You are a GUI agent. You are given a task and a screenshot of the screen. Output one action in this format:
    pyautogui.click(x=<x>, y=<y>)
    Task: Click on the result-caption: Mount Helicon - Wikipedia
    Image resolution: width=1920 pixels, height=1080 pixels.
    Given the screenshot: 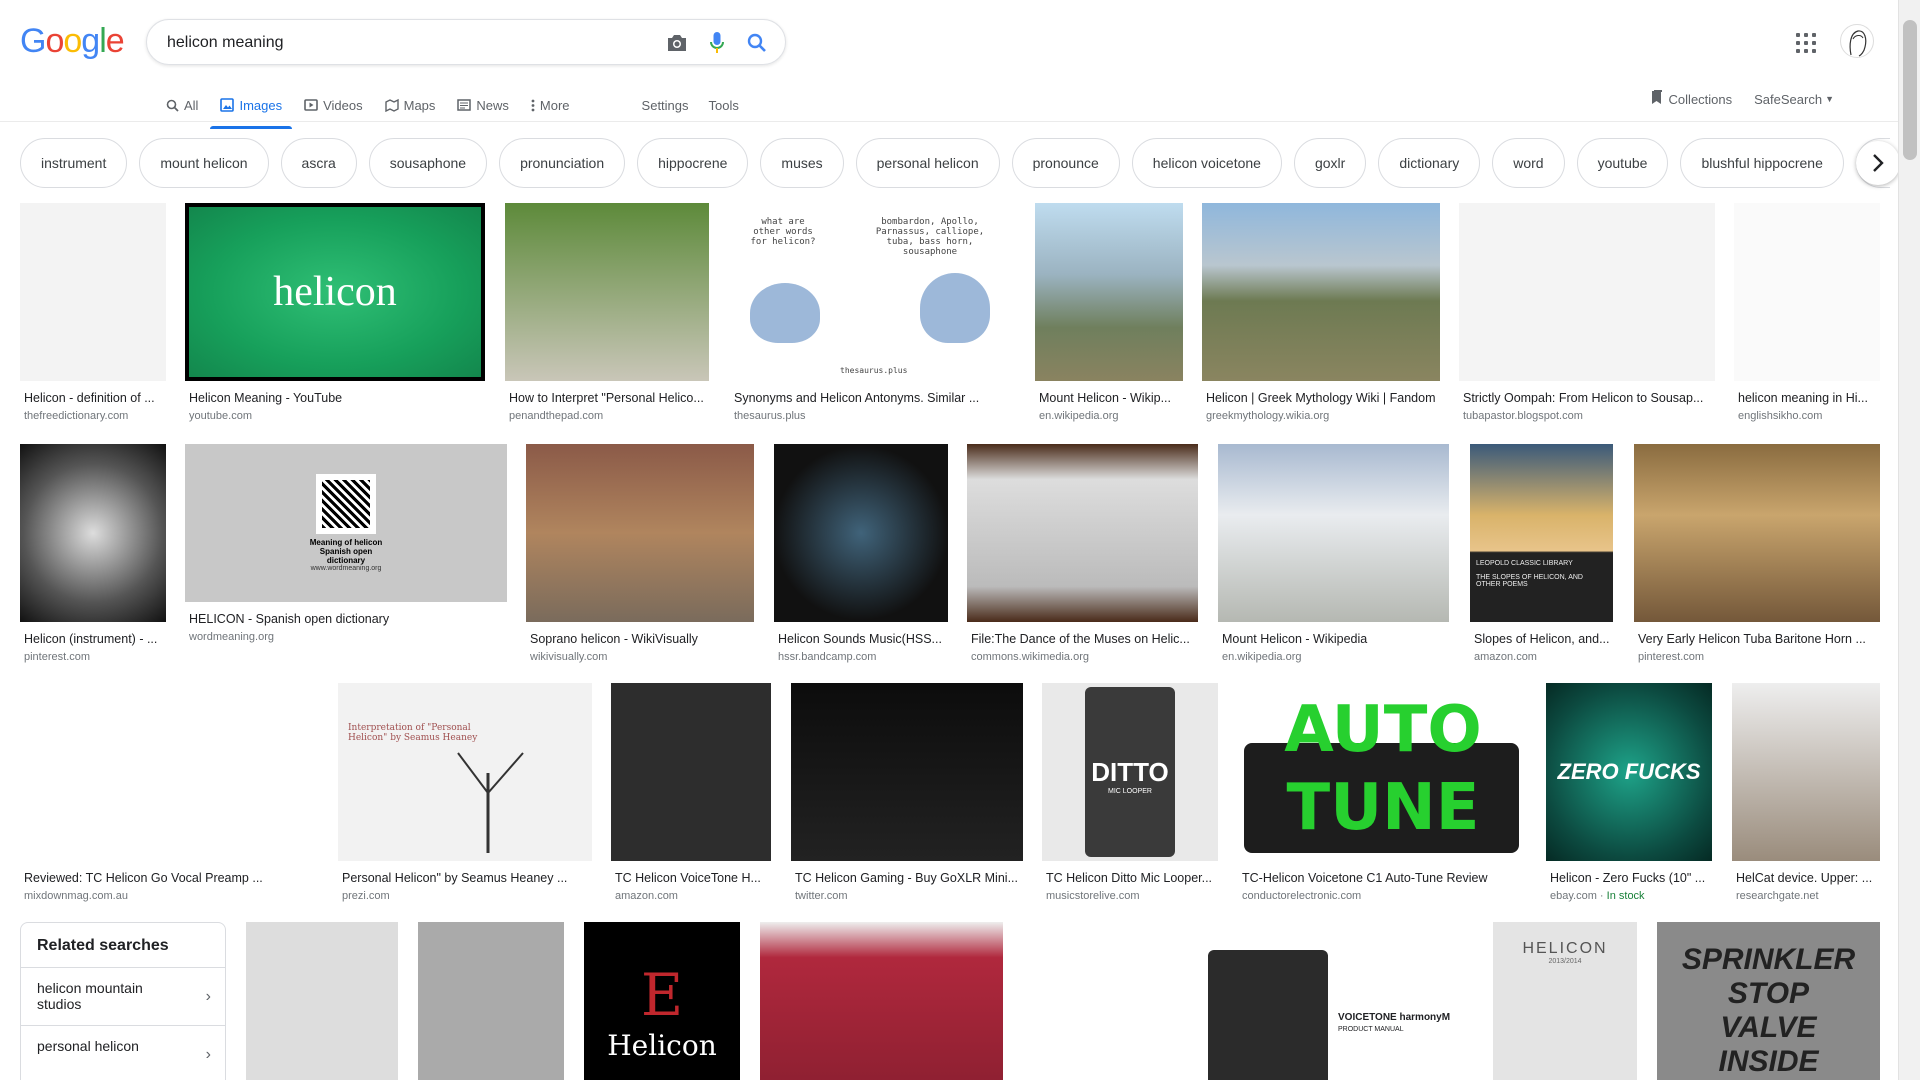 What is the action you would take?
    pyautogui.click(x=1334, y=639)
    